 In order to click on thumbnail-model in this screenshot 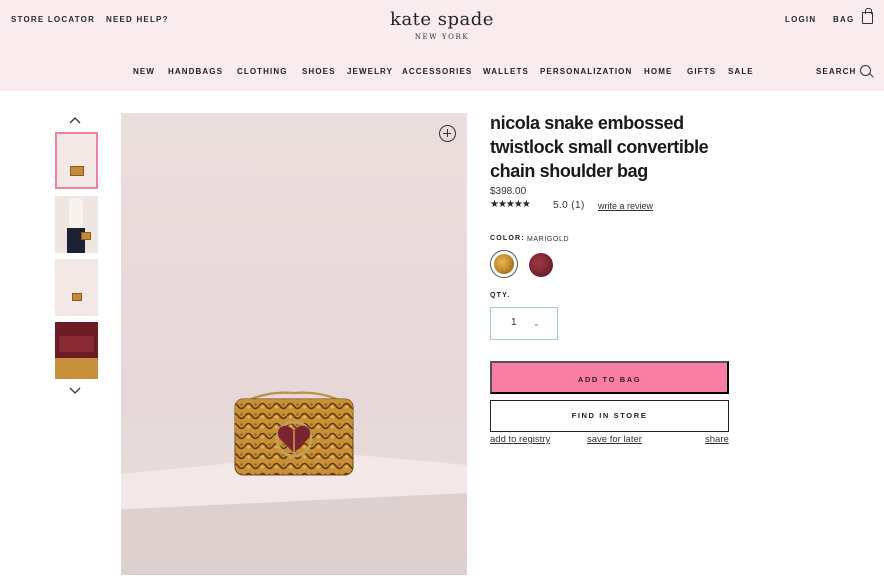, I will do `click(76, 224)`.